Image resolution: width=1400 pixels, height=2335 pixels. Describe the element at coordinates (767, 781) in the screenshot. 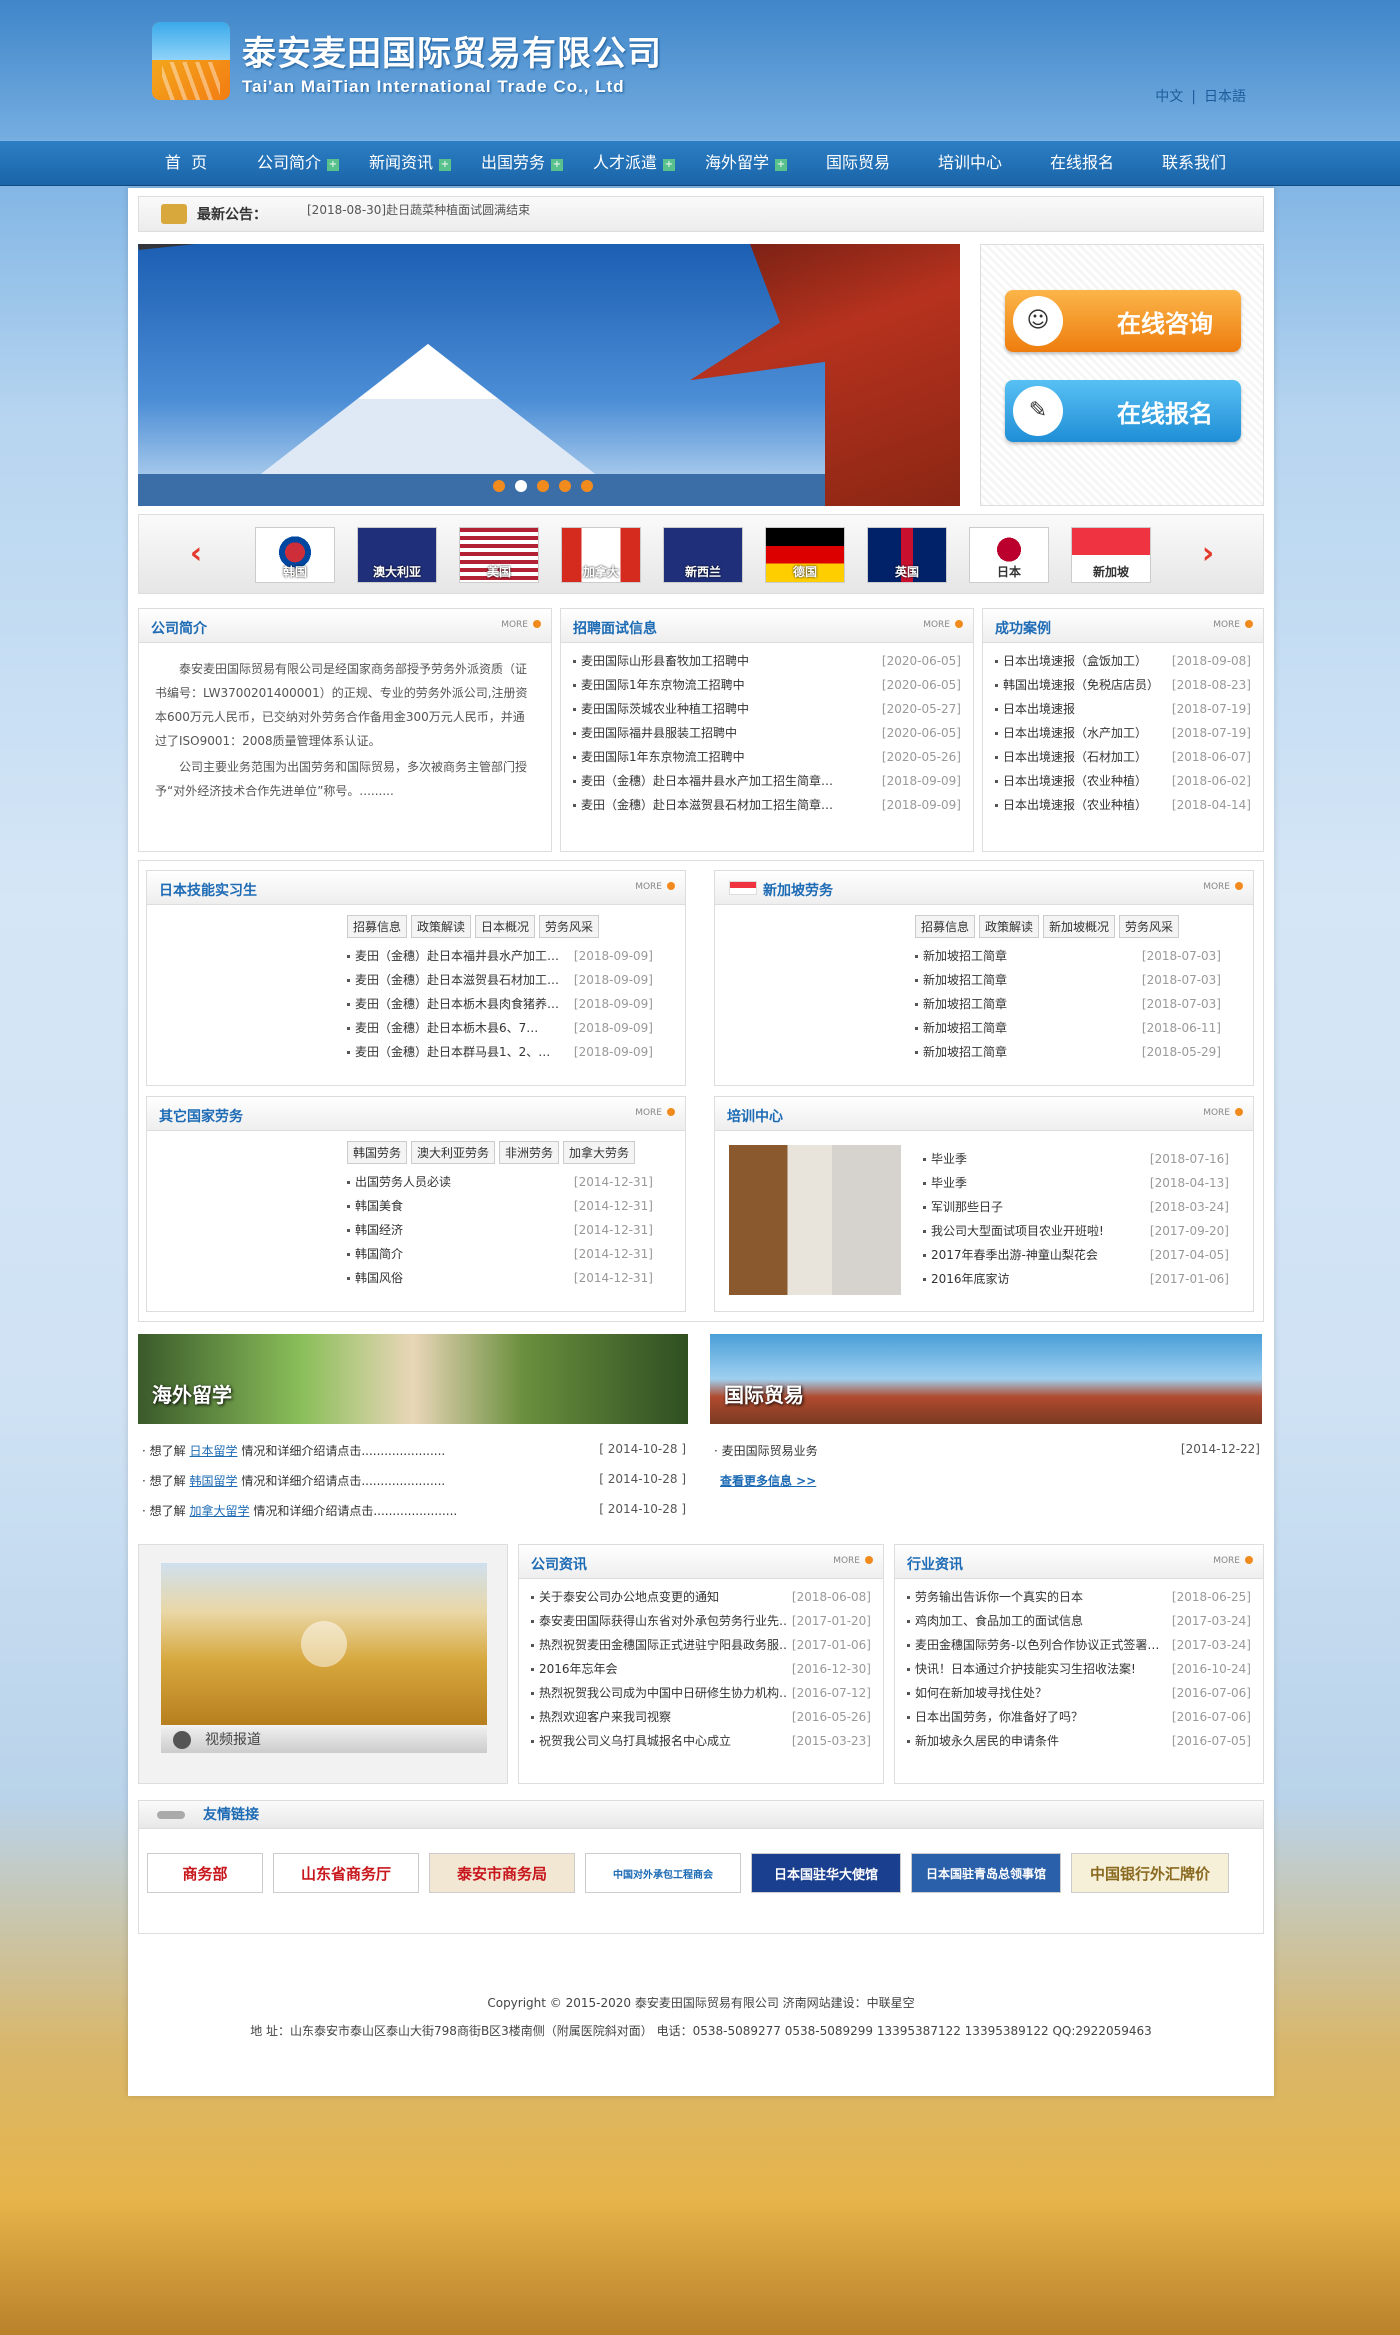

I see `list-item: 麦田（金穗）赴日本福井县水产加工招生简章… [2018-09-09]` at that location.